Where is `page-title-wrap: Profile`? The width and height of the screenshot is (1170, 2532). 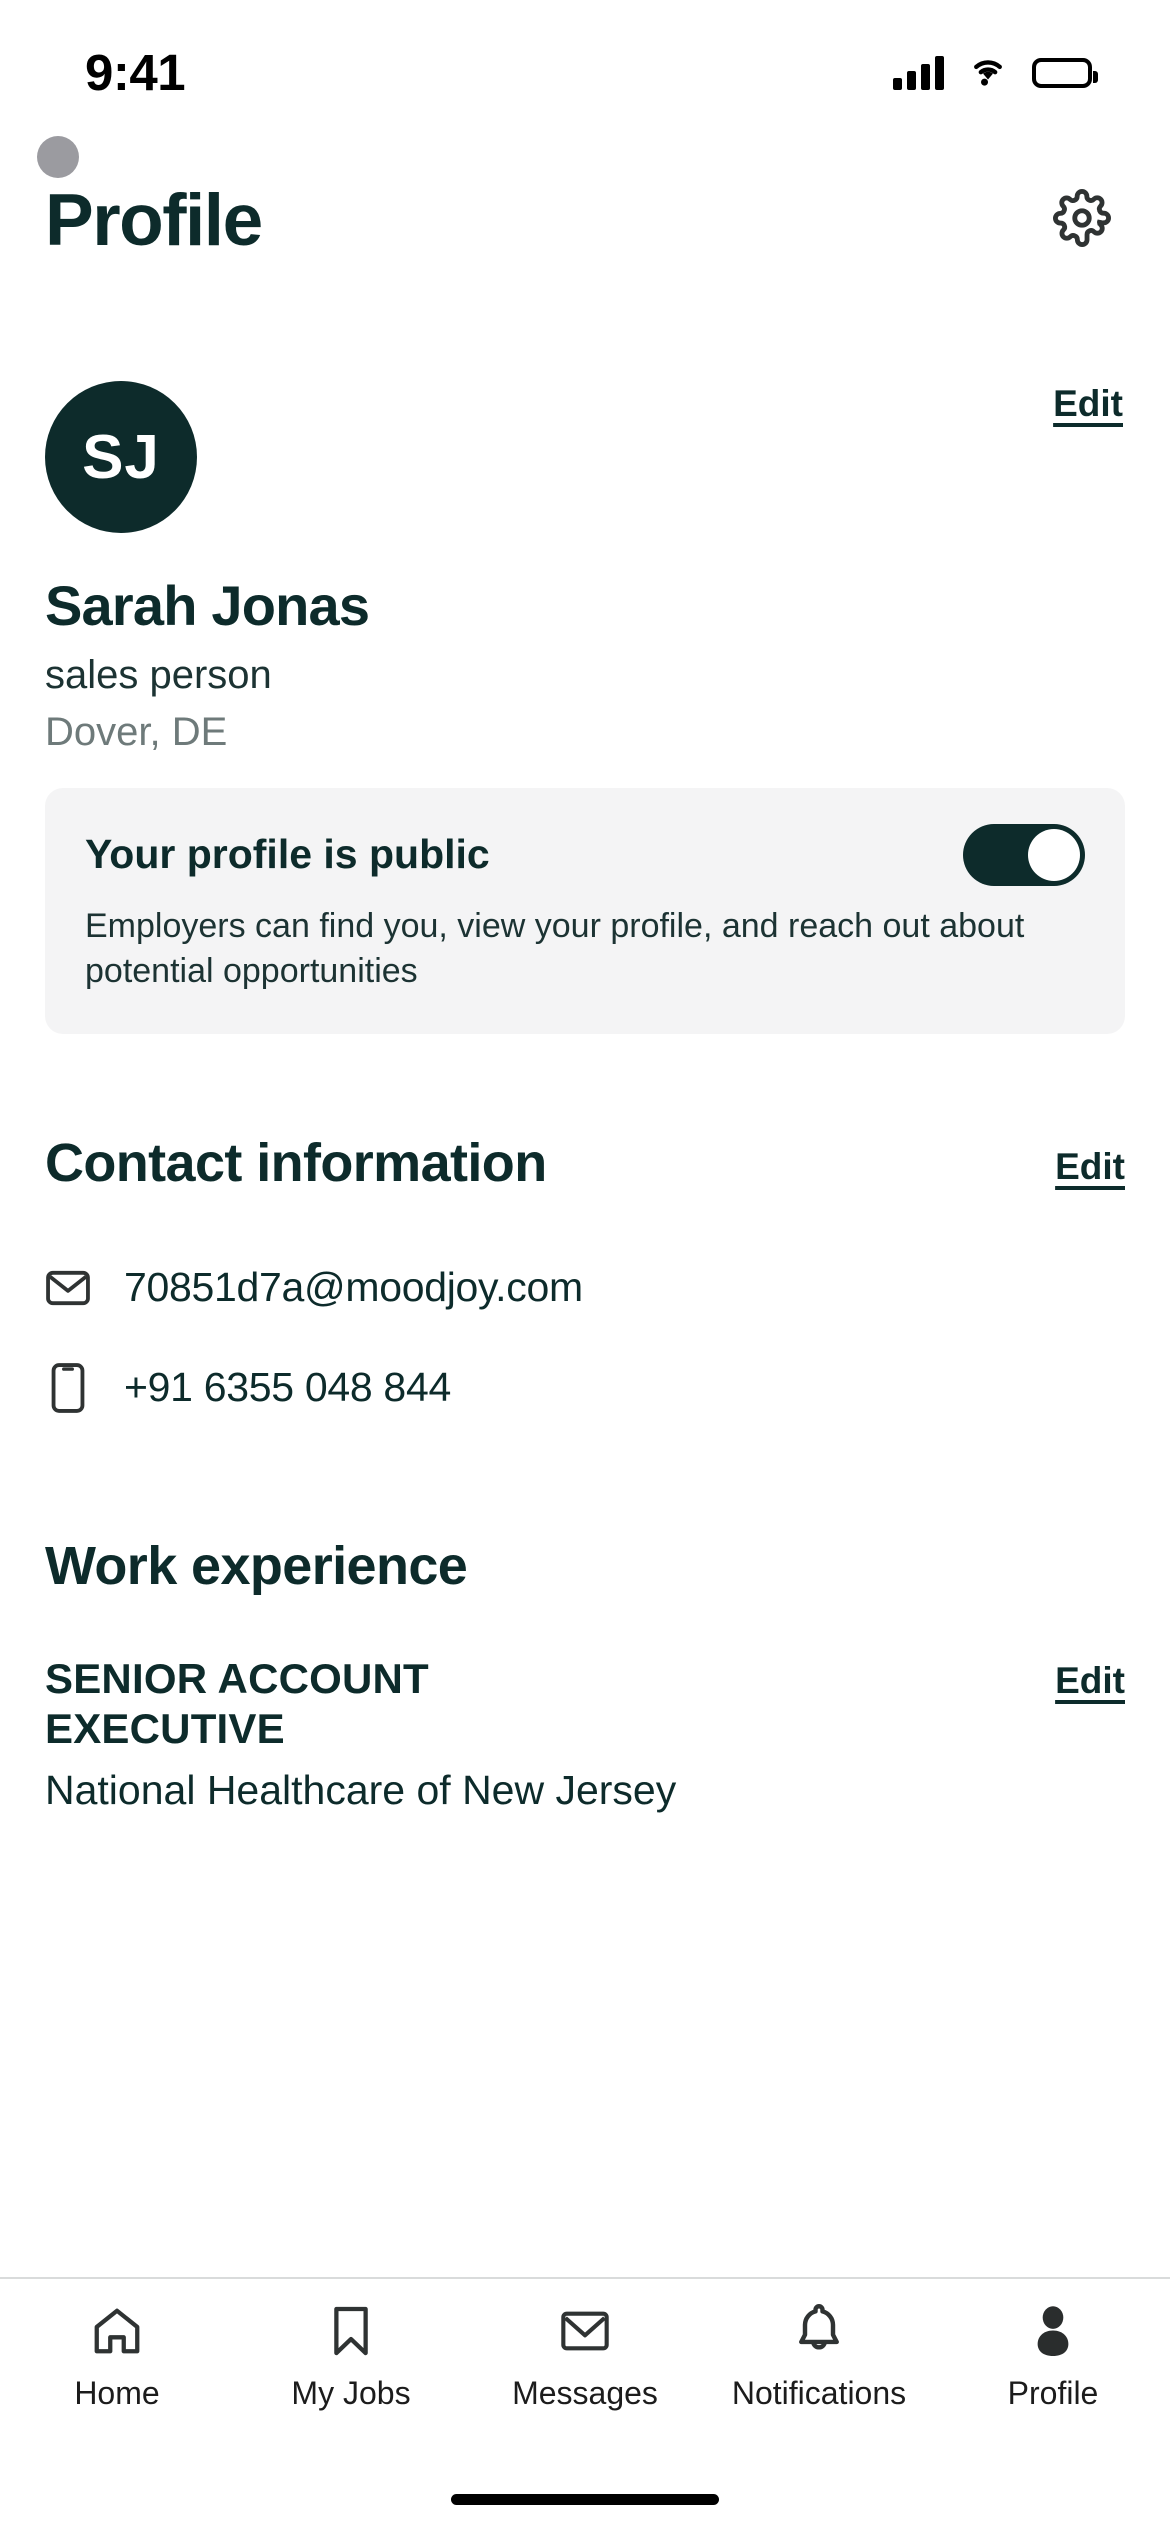 page-title-wrap: Profile is located at coordinates (150, 198).